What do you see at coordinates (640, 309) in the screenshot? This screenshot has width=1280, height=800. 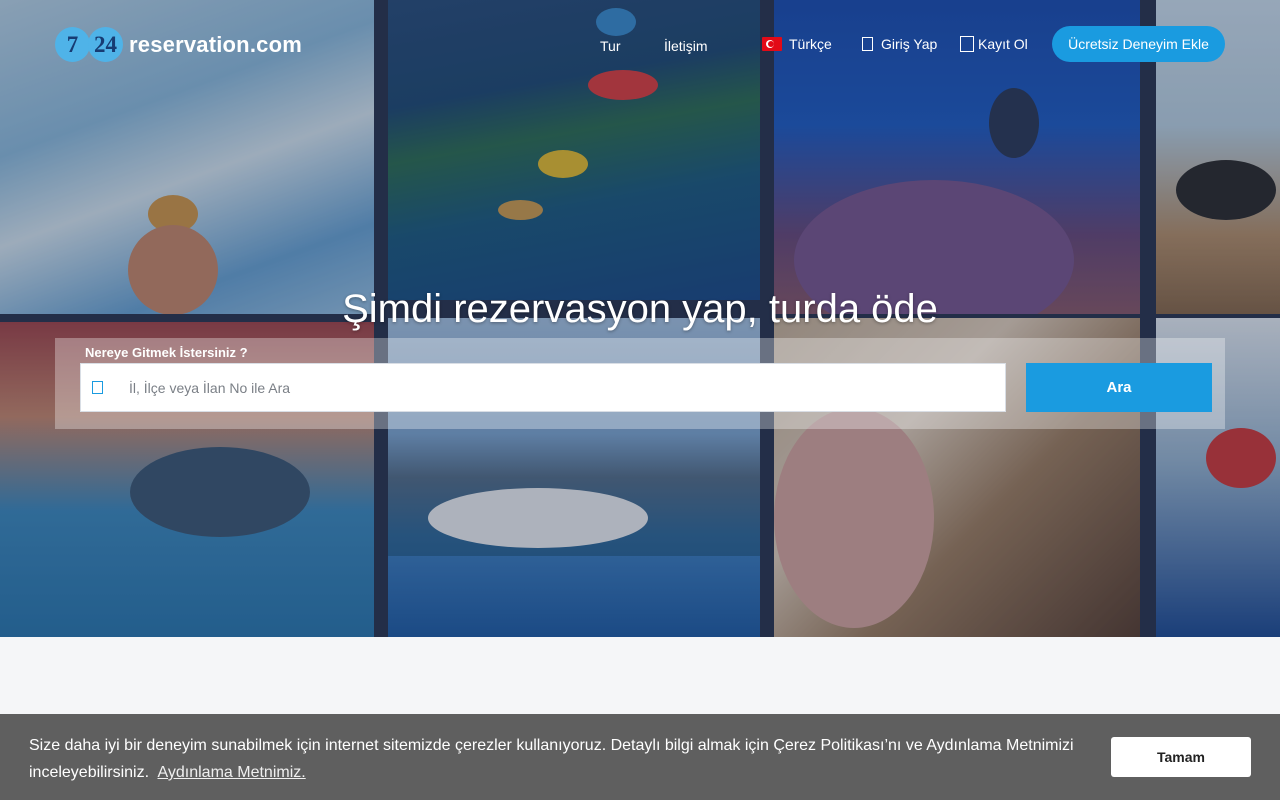 I see `hero-headline: Şimdi rezervasyon yap, turda öde` at bounding box center [640, 309].